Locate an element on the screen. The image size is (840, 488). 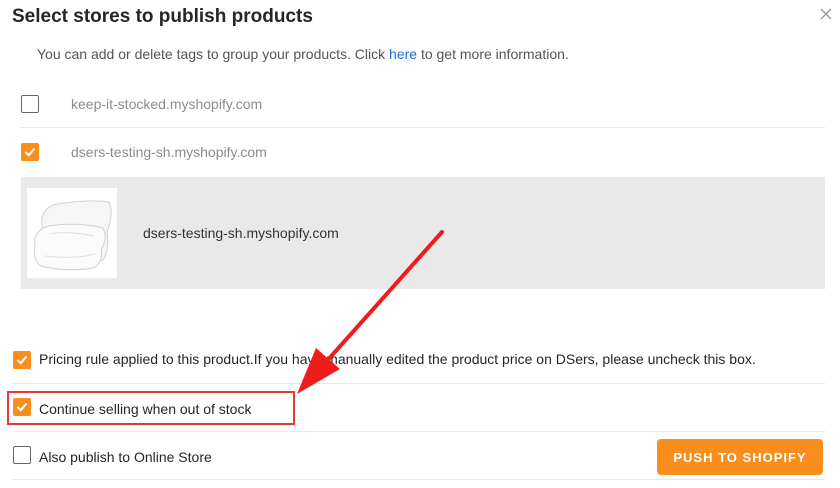
close-icon is located at coordinates (826, 14).